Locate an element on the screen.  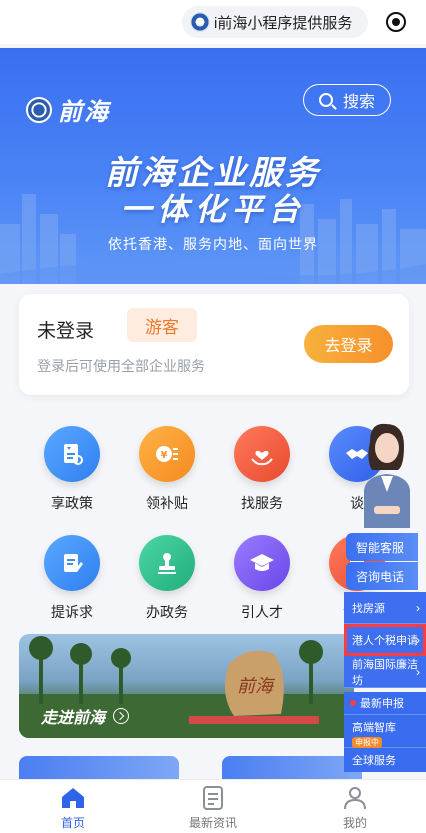
side-link-label: 港人个税申请 is located at coordinates (385, 640).